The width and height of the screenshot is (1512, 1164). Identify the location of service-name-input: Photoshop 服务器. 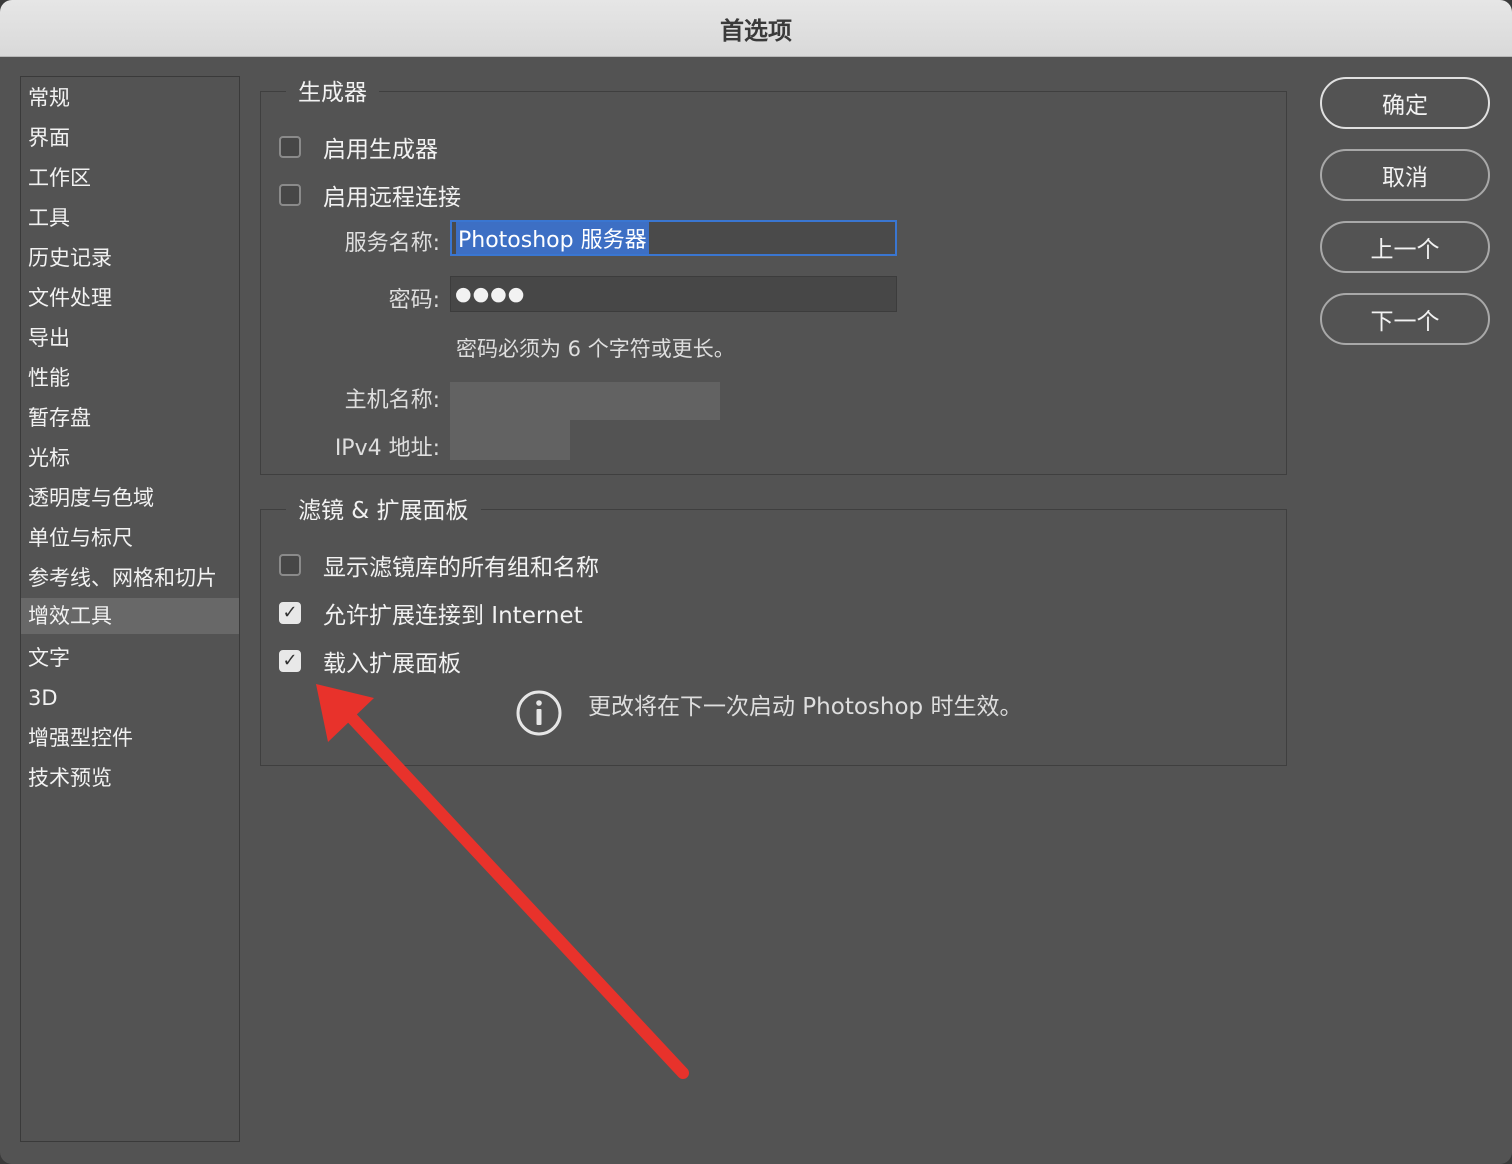
(673, 238).